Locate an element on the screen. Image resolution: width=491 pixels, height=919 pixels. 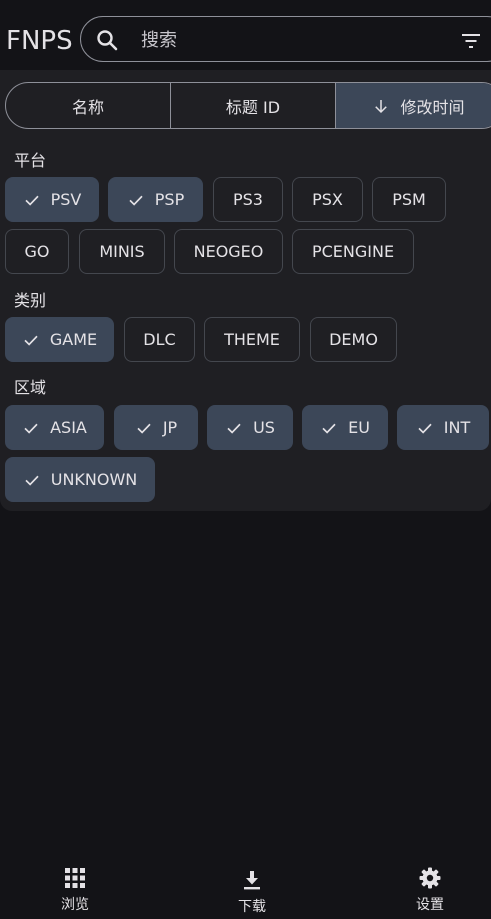
sort-option-label: 名称 is located at coordinates (87, 107).